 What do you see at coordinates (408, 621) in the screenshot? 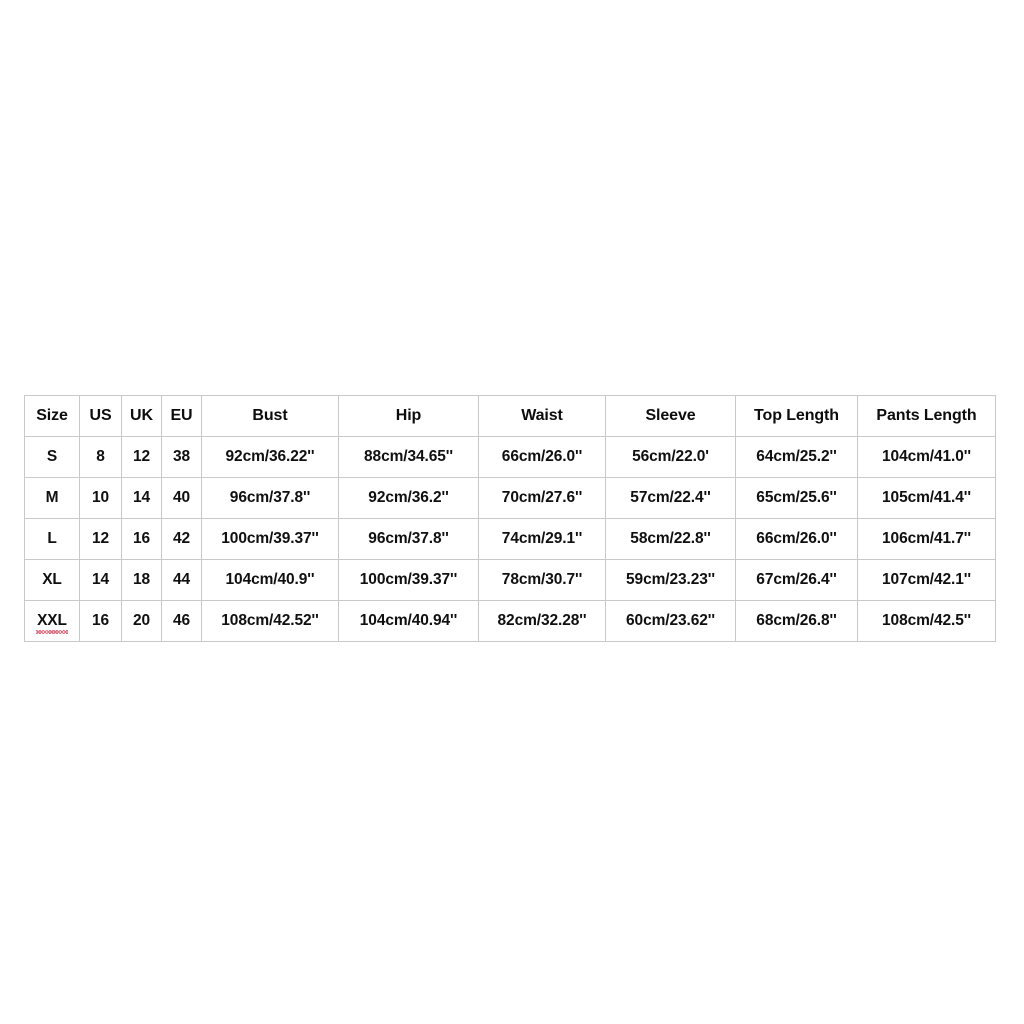
I see `cell-hip: 104cm/40.94''` at bounding box center [408, 621].